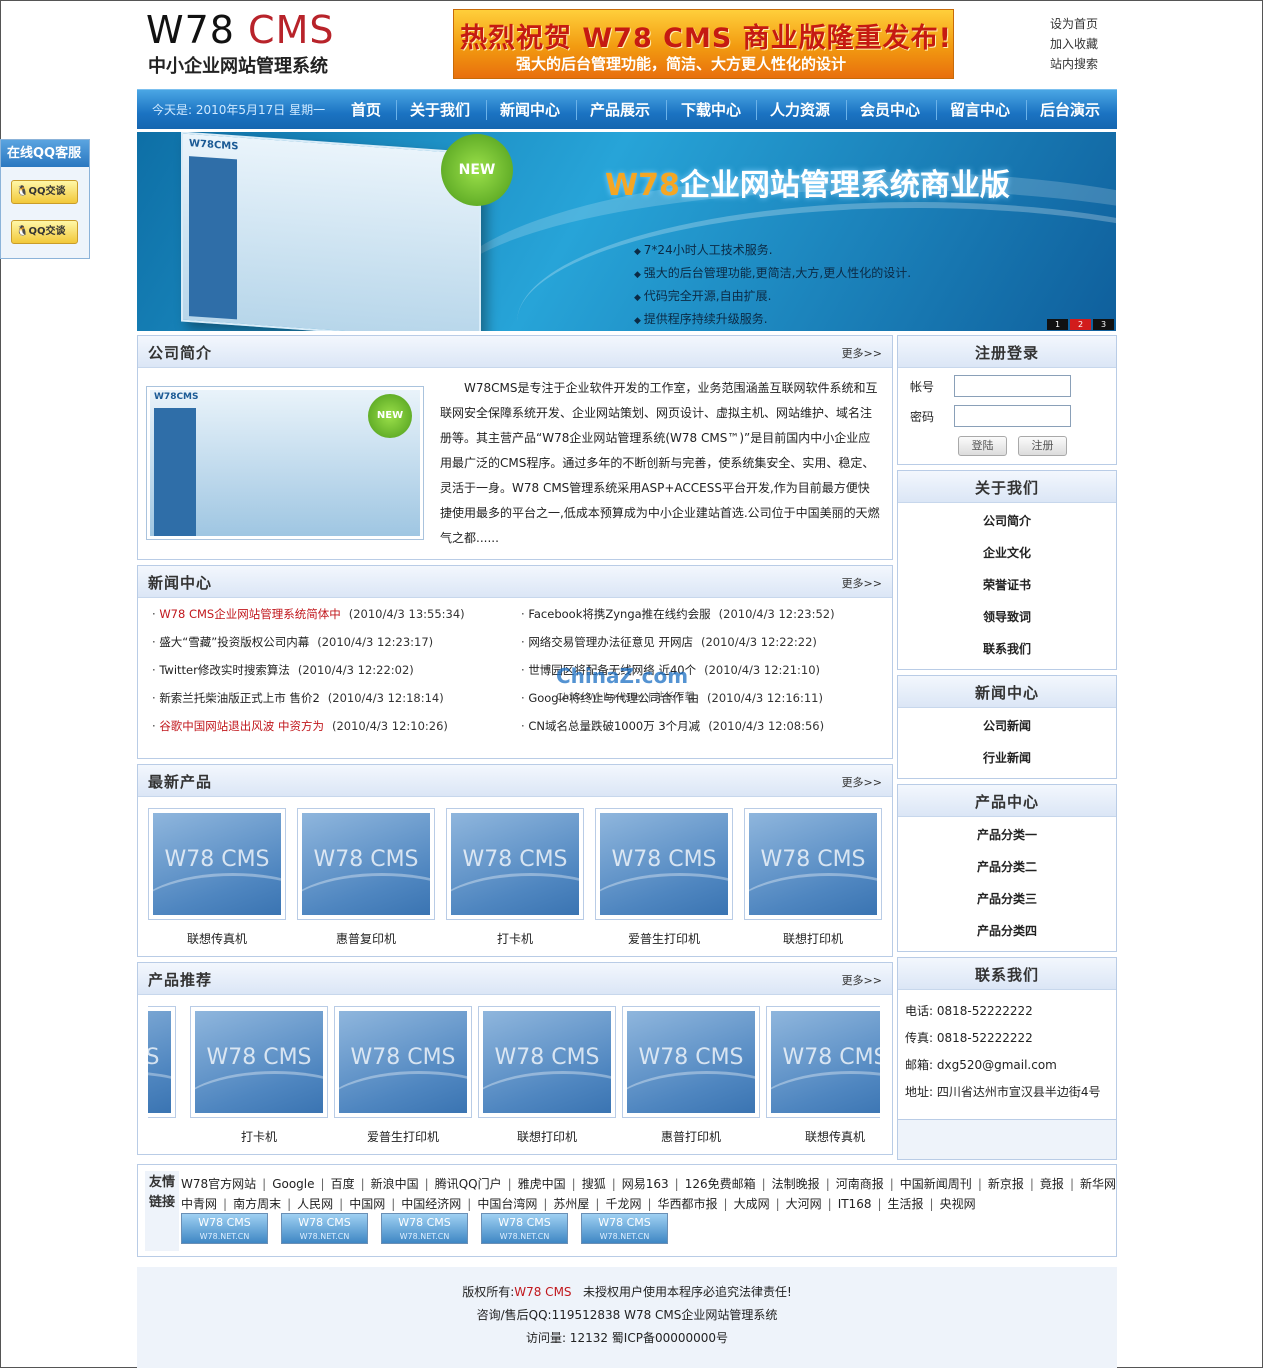  Describe the element at coordinates (367, 1204) in the screenshot. I see `friend-link: 中国网` at that location.